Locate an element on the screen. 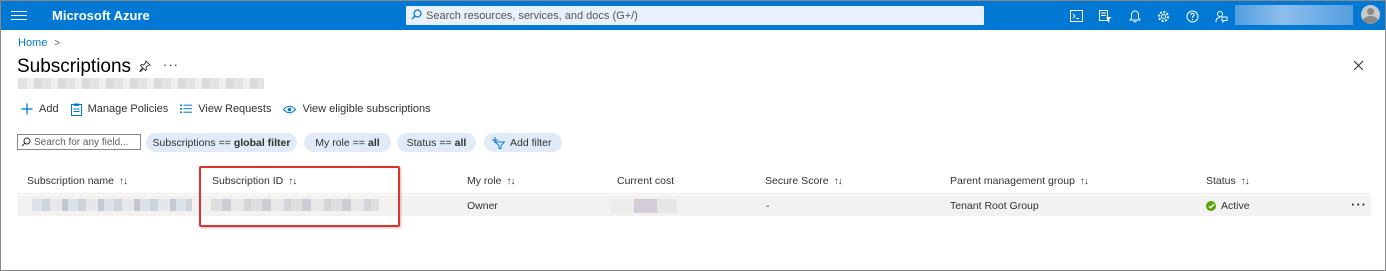  add-label: Add is located at coordinates (49, 109).